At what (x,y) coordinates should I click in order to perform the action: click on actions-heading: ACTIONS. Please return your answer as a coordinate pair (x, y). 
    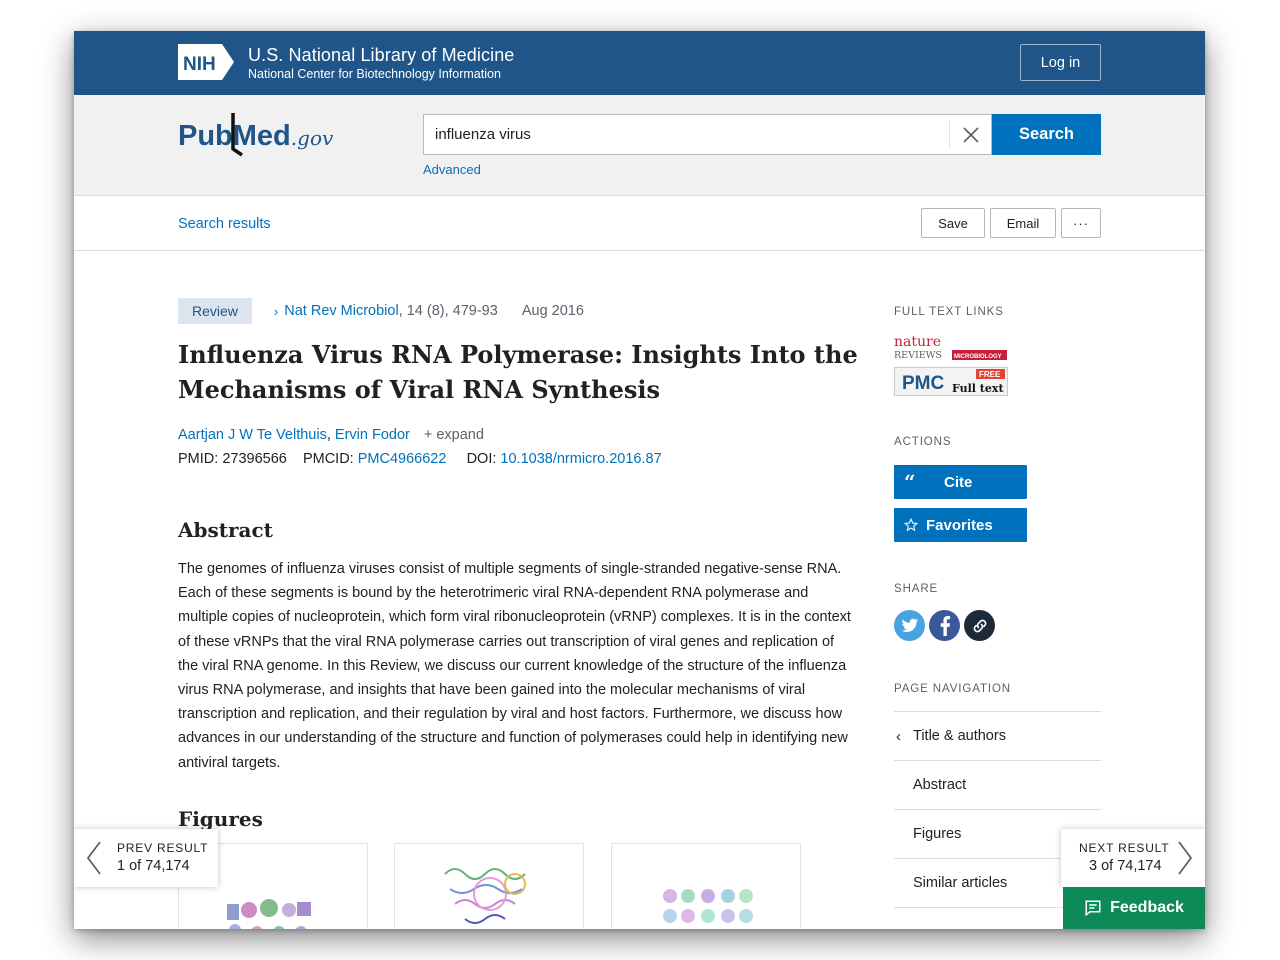
    Looking at the image, I should click on (923, 442).